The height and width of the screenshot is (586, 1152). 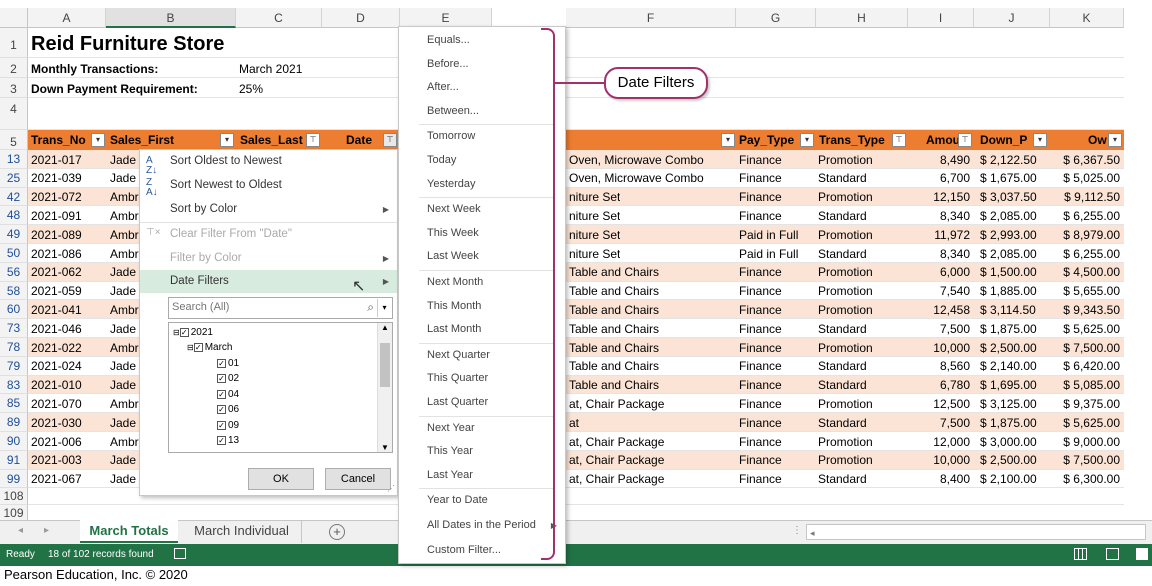 I want to click on row-header: 108, so click(x=14, y=496).